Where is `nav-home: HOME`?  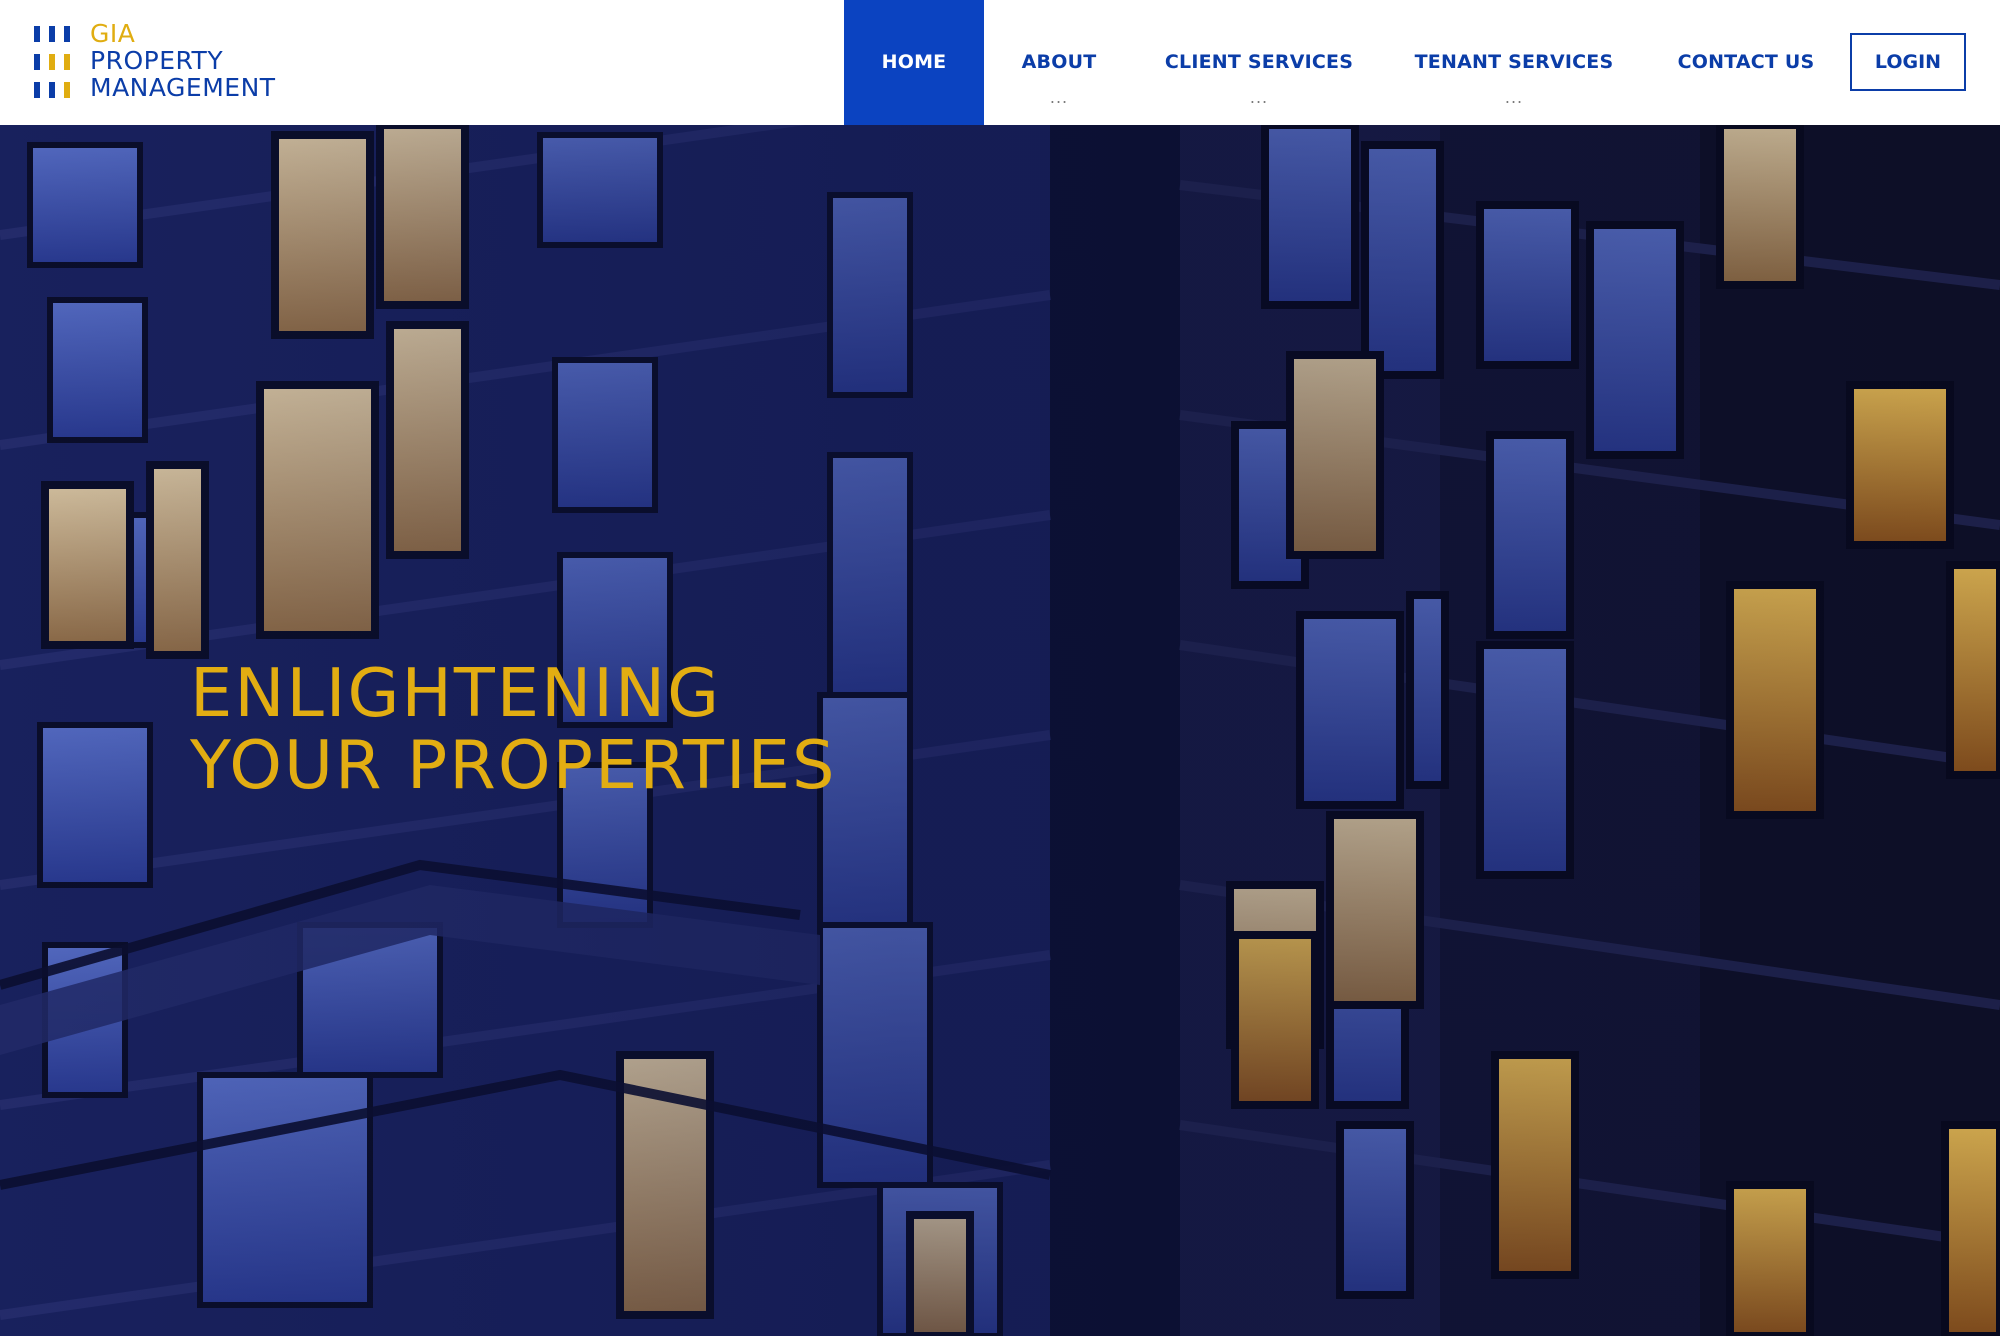 nav-home: HOME is located at coordinates (914, 62).